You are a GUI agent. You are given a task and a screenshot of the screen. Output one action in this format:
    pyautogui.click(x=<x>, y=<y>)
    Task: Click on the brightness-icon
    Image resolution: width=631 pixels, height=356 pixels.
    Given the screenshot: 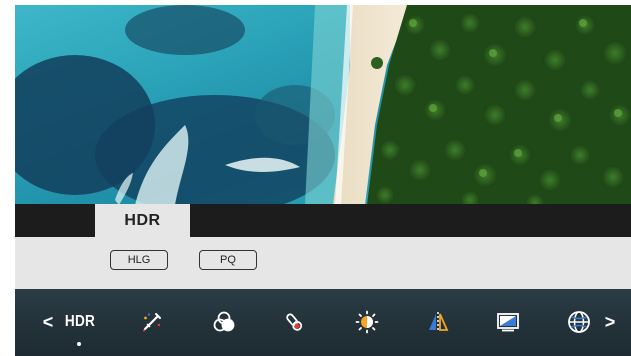 What is the action you would take?
    pyautogui.click(x=367, y=322)
    